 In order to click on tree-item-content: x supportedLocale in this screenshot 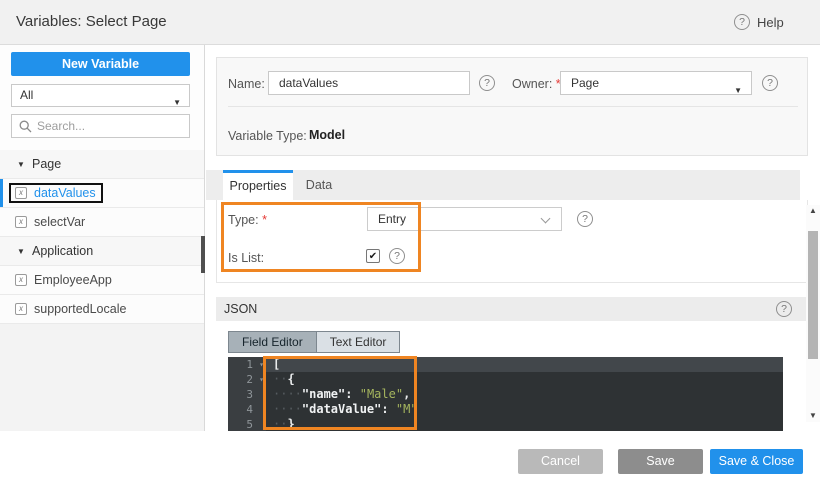, I will do `click(71, 309)`.